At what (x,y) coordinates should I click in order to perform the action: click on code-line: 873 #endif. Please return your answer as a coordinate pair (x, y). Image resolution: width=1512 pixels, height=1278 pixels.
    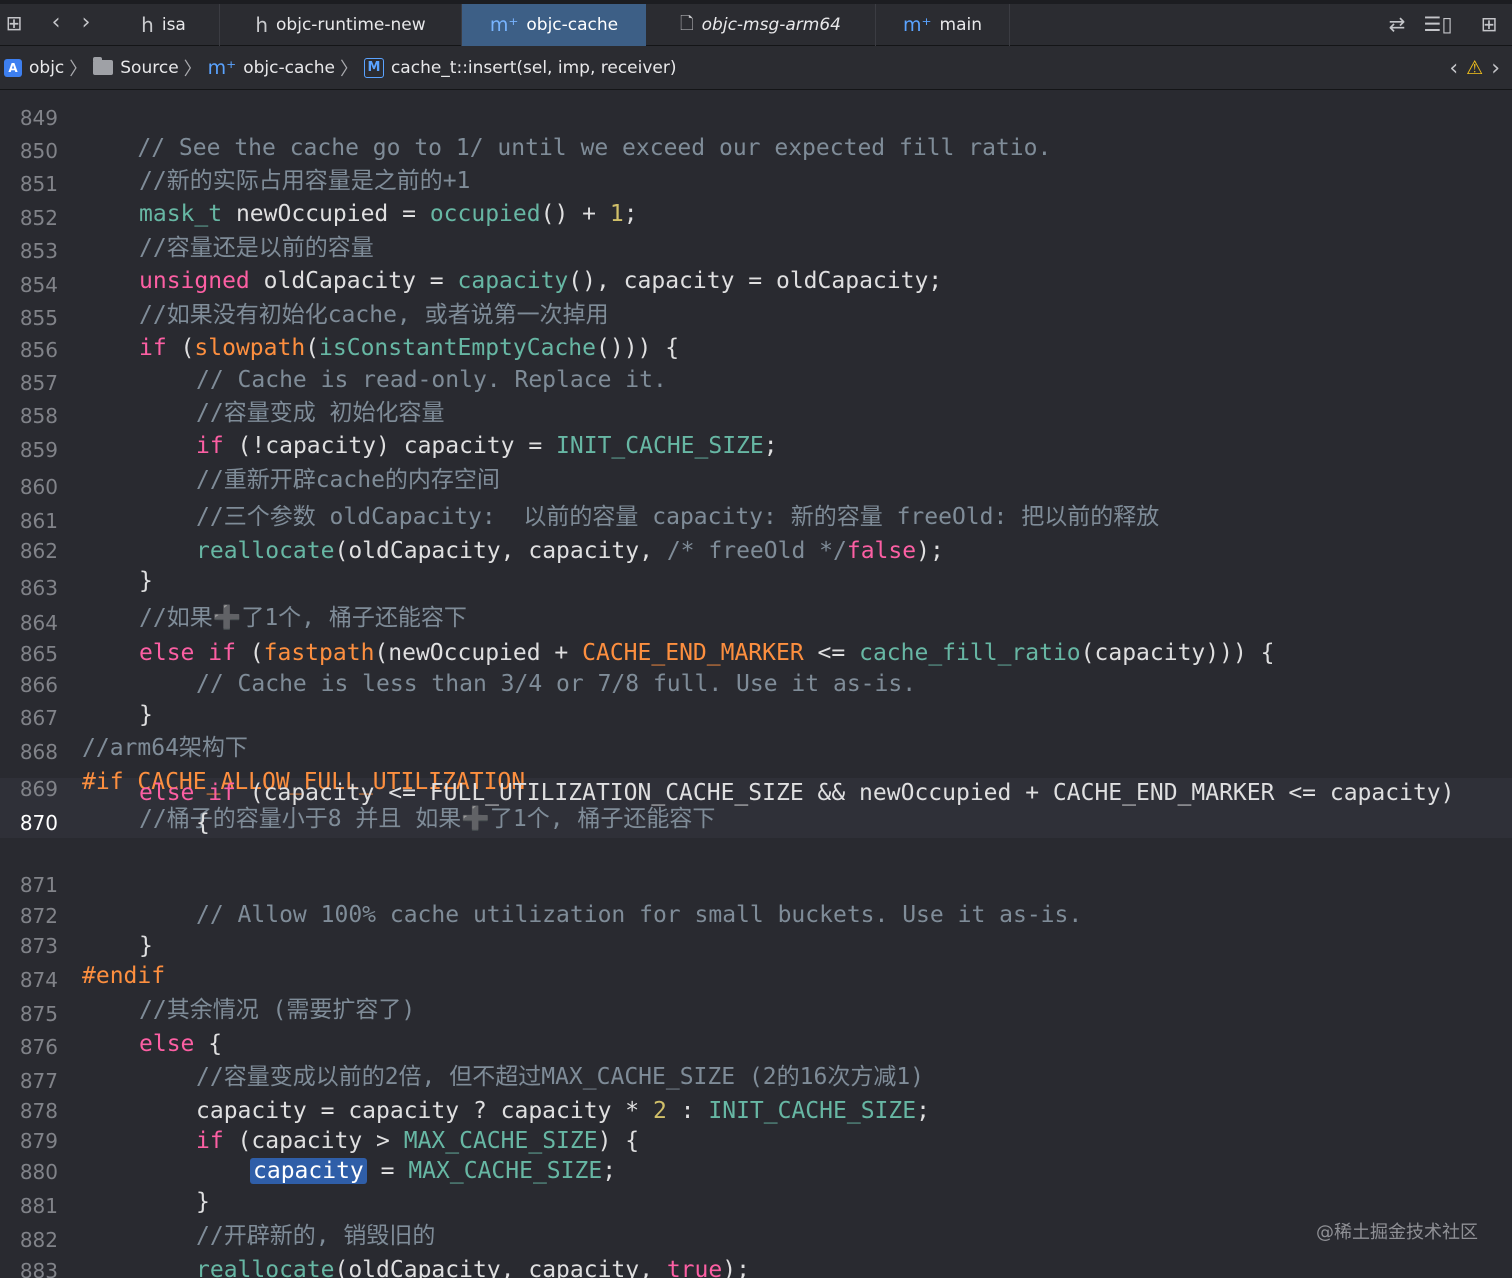
    Looking at the image, I should click on (756, 945).